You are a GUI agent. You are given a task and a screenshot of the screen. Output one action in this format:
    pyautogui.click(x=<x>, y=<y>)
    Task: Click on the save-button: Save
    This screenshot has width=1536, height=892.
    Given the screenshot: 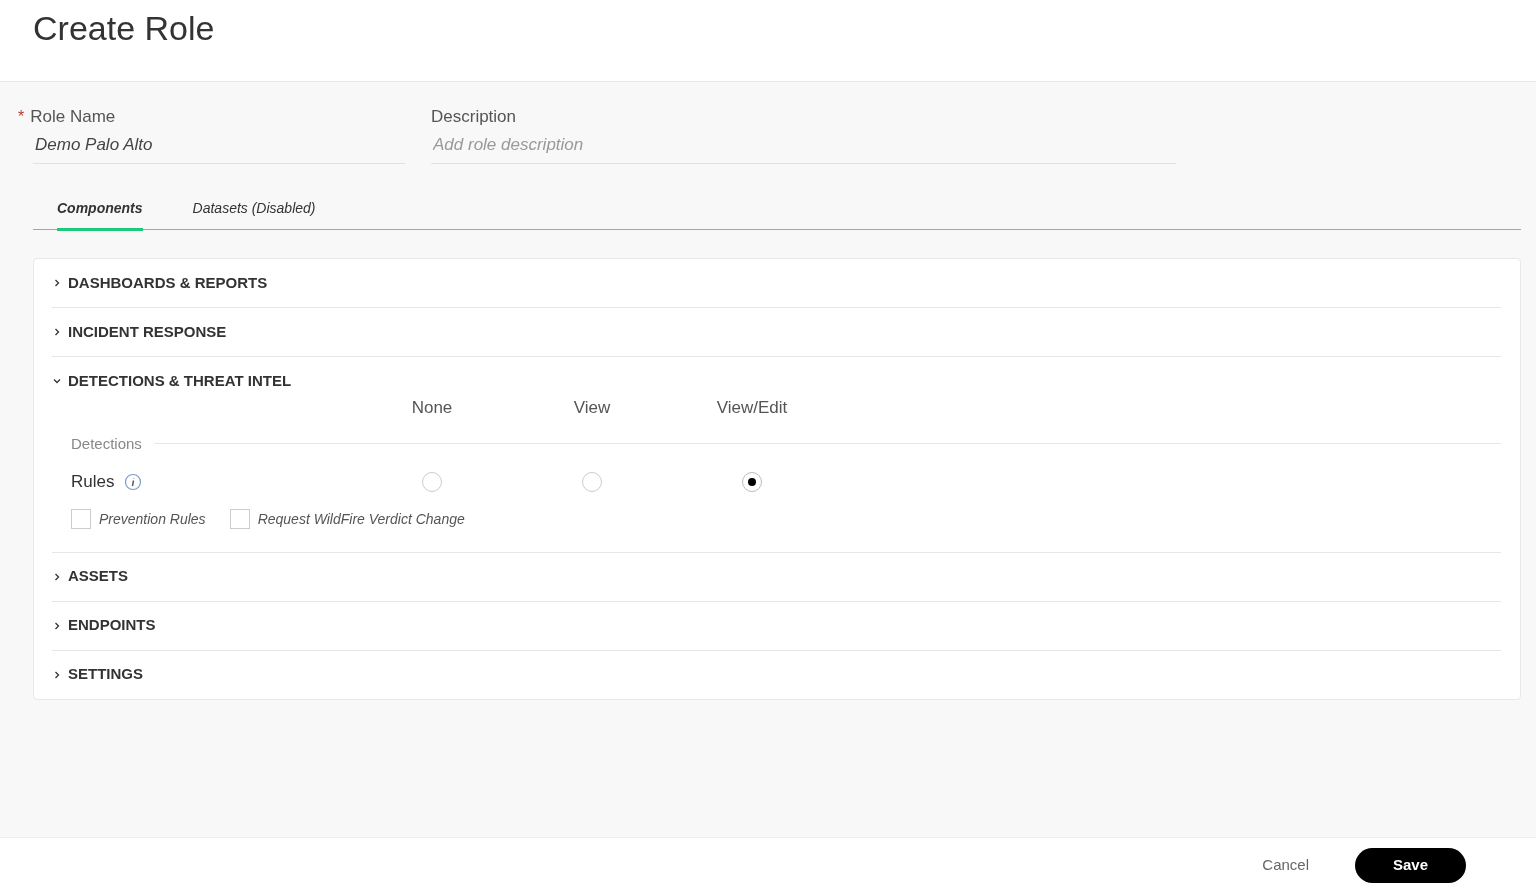 What is the action you would take?
    pyautogui.click(x=1410, y=865)
    